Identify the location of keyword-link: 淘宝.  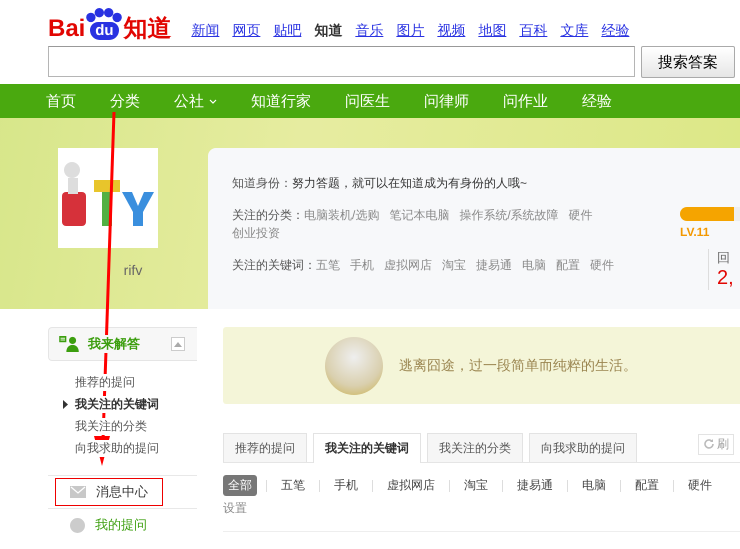
(454, 265).